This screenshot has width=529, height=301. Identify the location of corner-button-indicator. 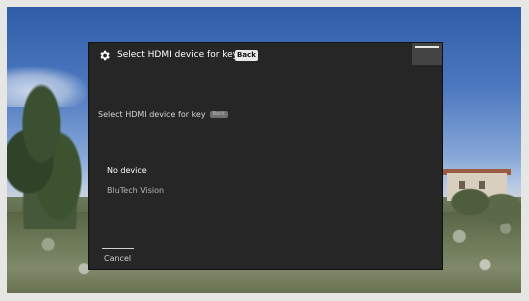
(427, 47).